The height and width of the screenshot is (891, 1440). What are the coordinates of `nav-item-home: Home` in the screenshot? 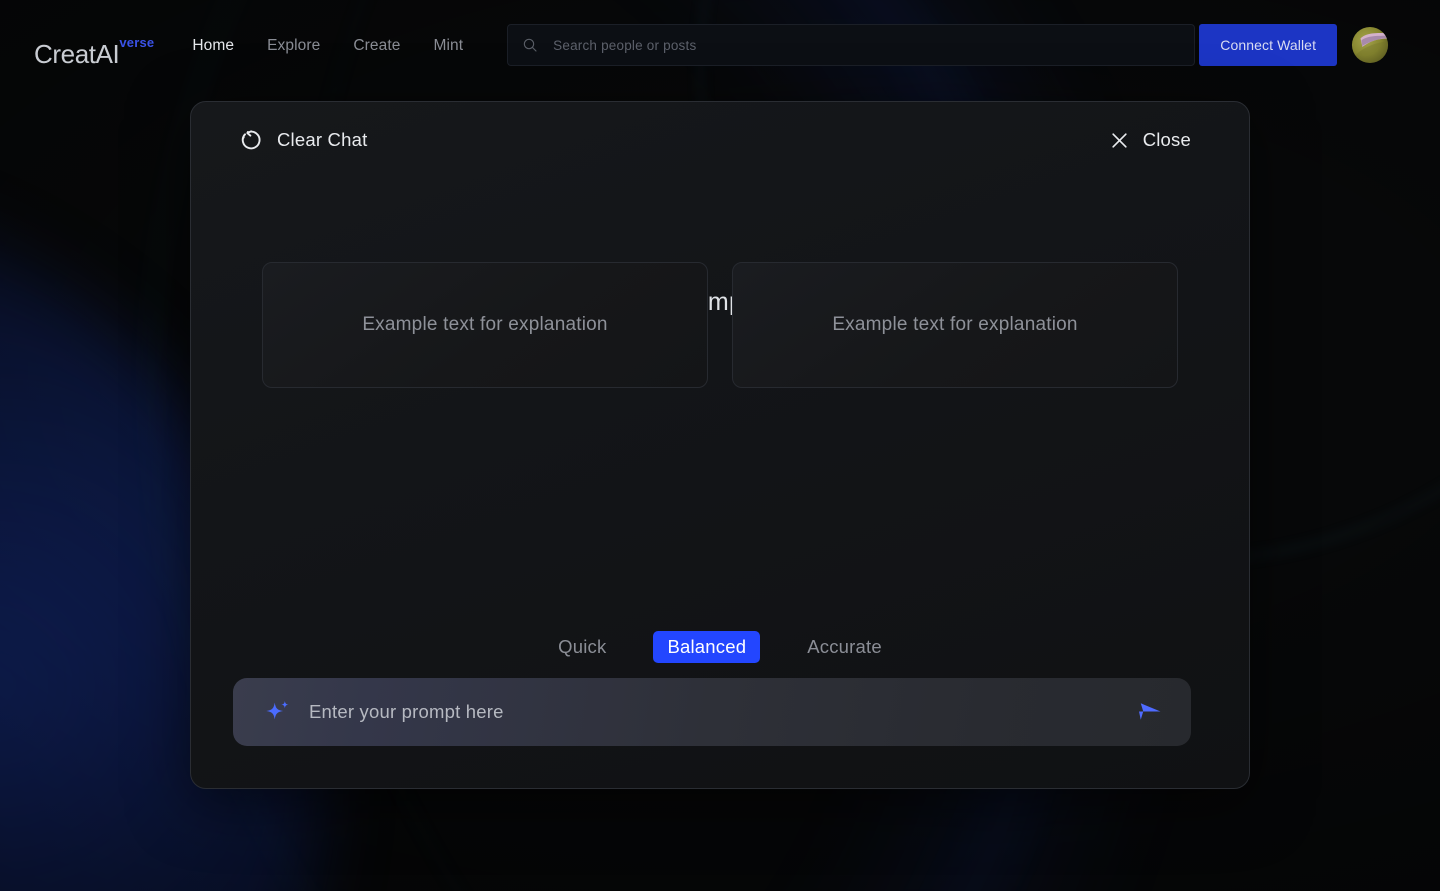 It's located at (213, 46).